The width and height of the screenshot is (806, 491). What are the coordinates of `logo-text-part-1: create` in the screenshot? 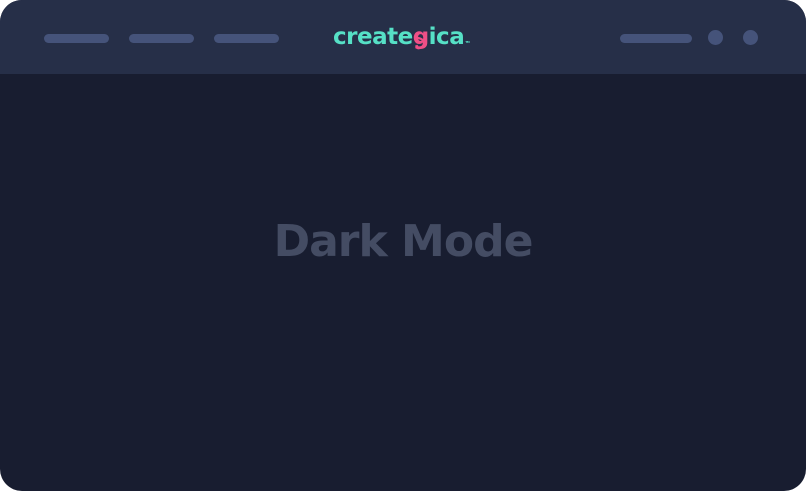 It's located at (373, 36).